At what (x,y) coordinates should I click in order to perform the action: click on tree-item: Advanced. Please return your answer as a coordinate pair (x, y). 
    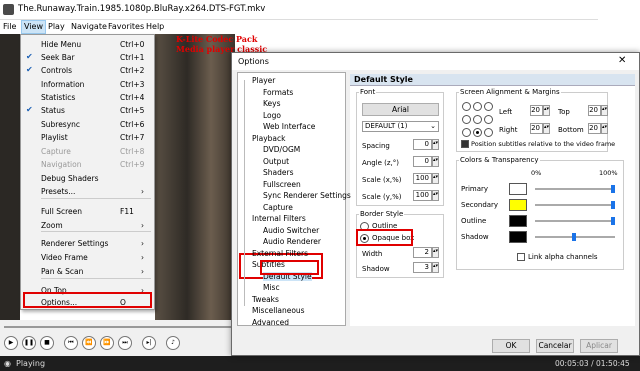
    Looking at the image, I should click on (270, 322).